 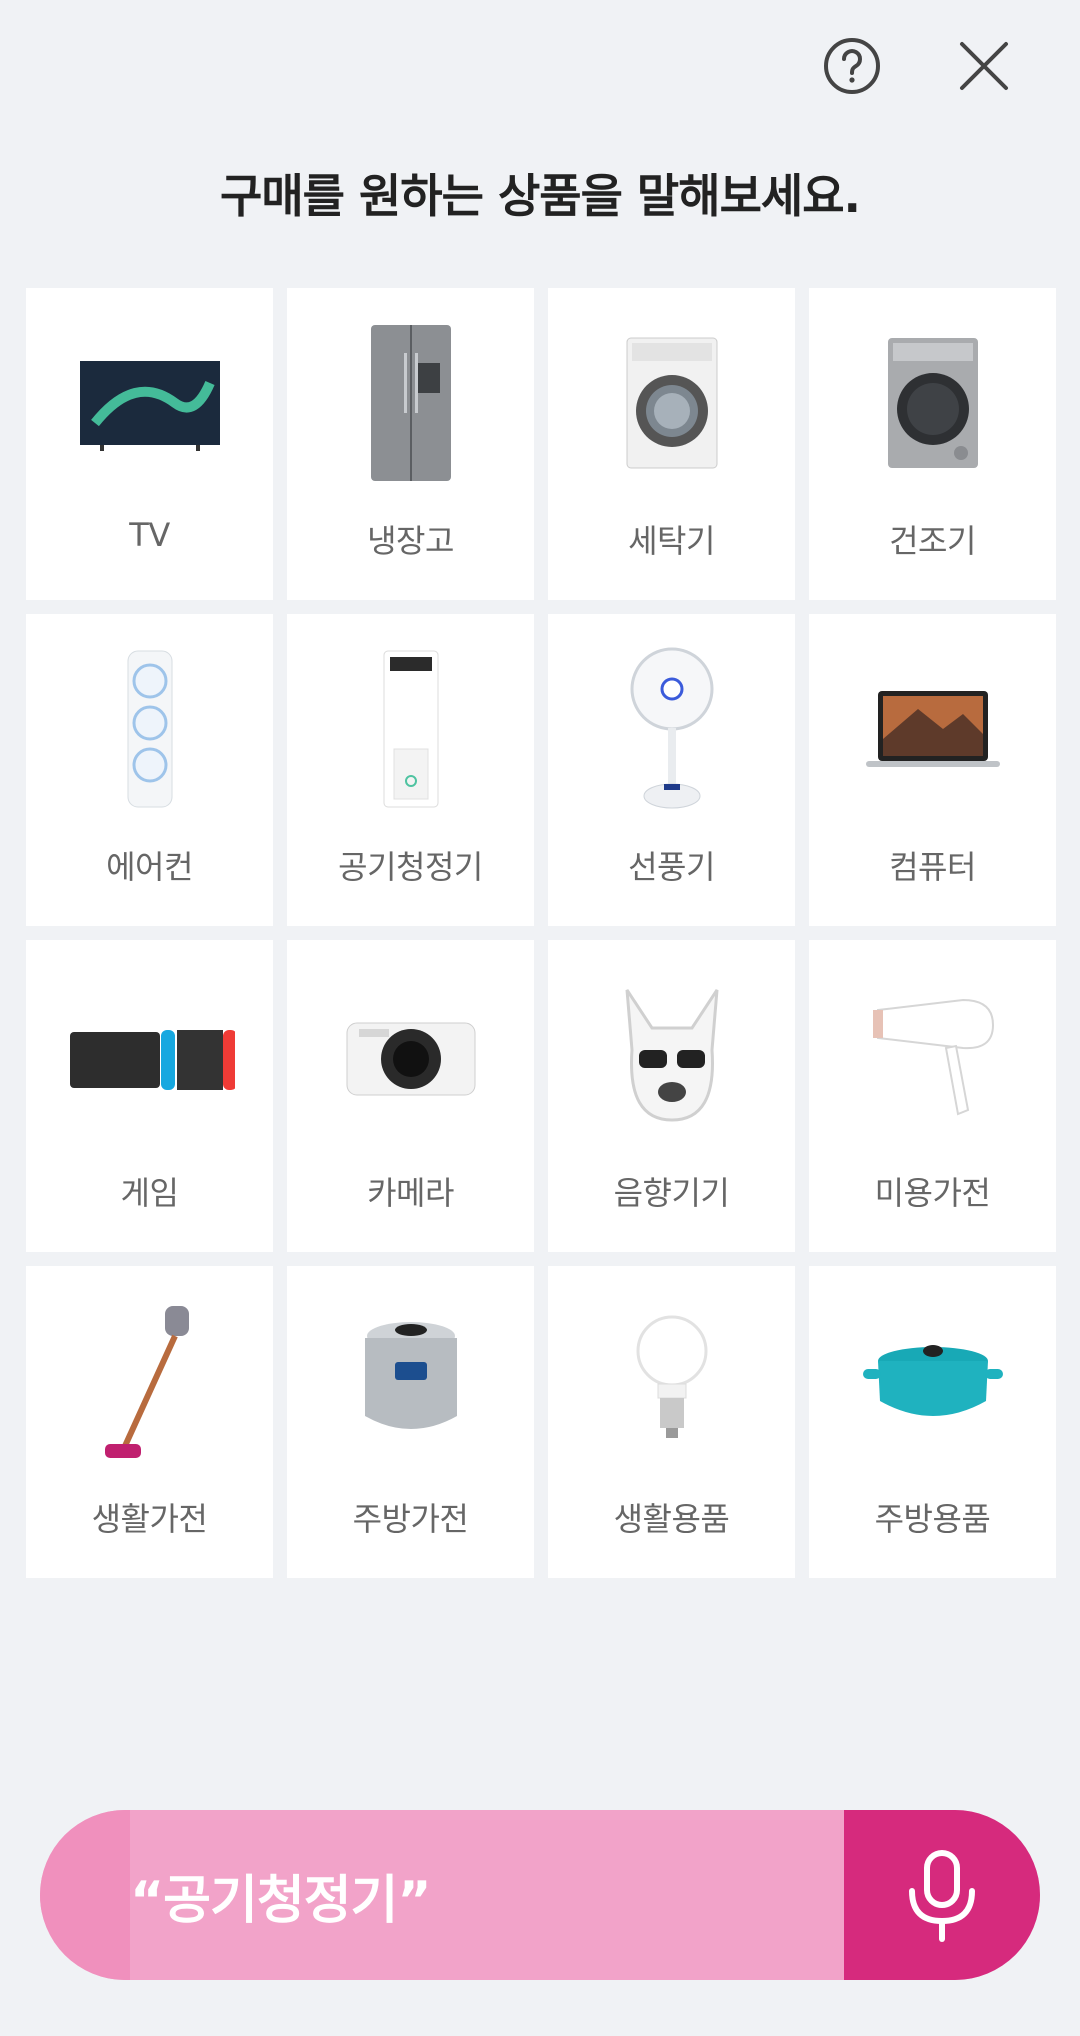 I want to click on category-label: 주방용품, so click(x=932, y=1519).